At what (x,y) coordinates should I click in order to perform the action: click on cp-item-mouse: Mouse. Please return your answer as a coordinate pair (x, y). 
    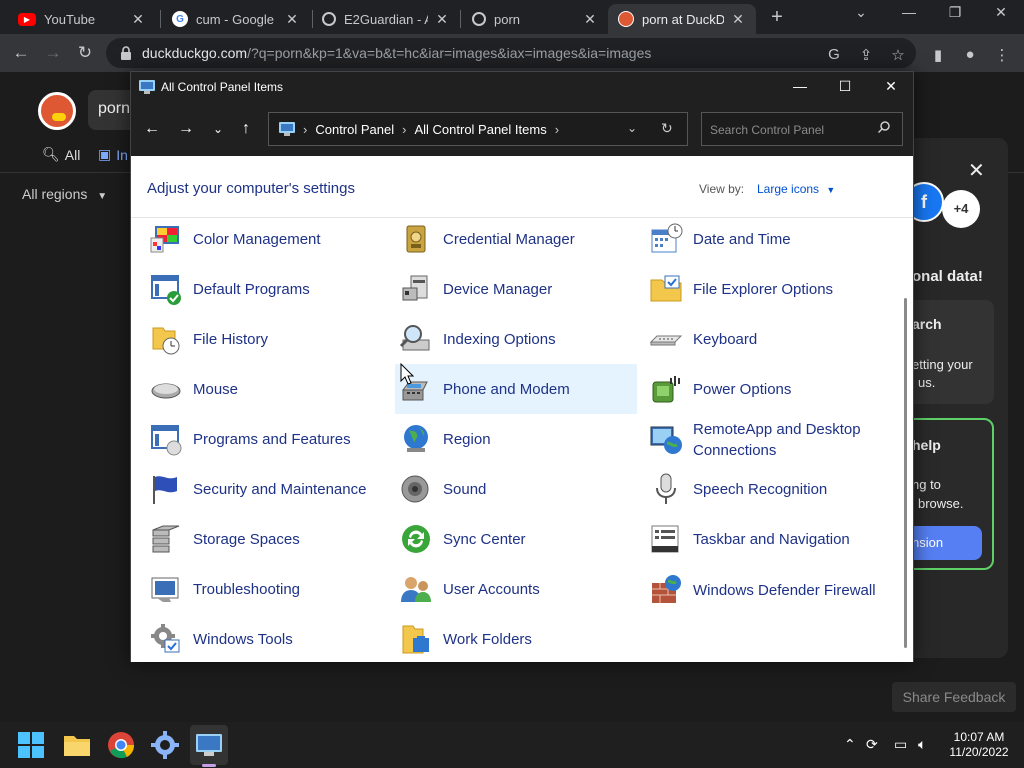
    Looking at the image, I should click on (266, 389).